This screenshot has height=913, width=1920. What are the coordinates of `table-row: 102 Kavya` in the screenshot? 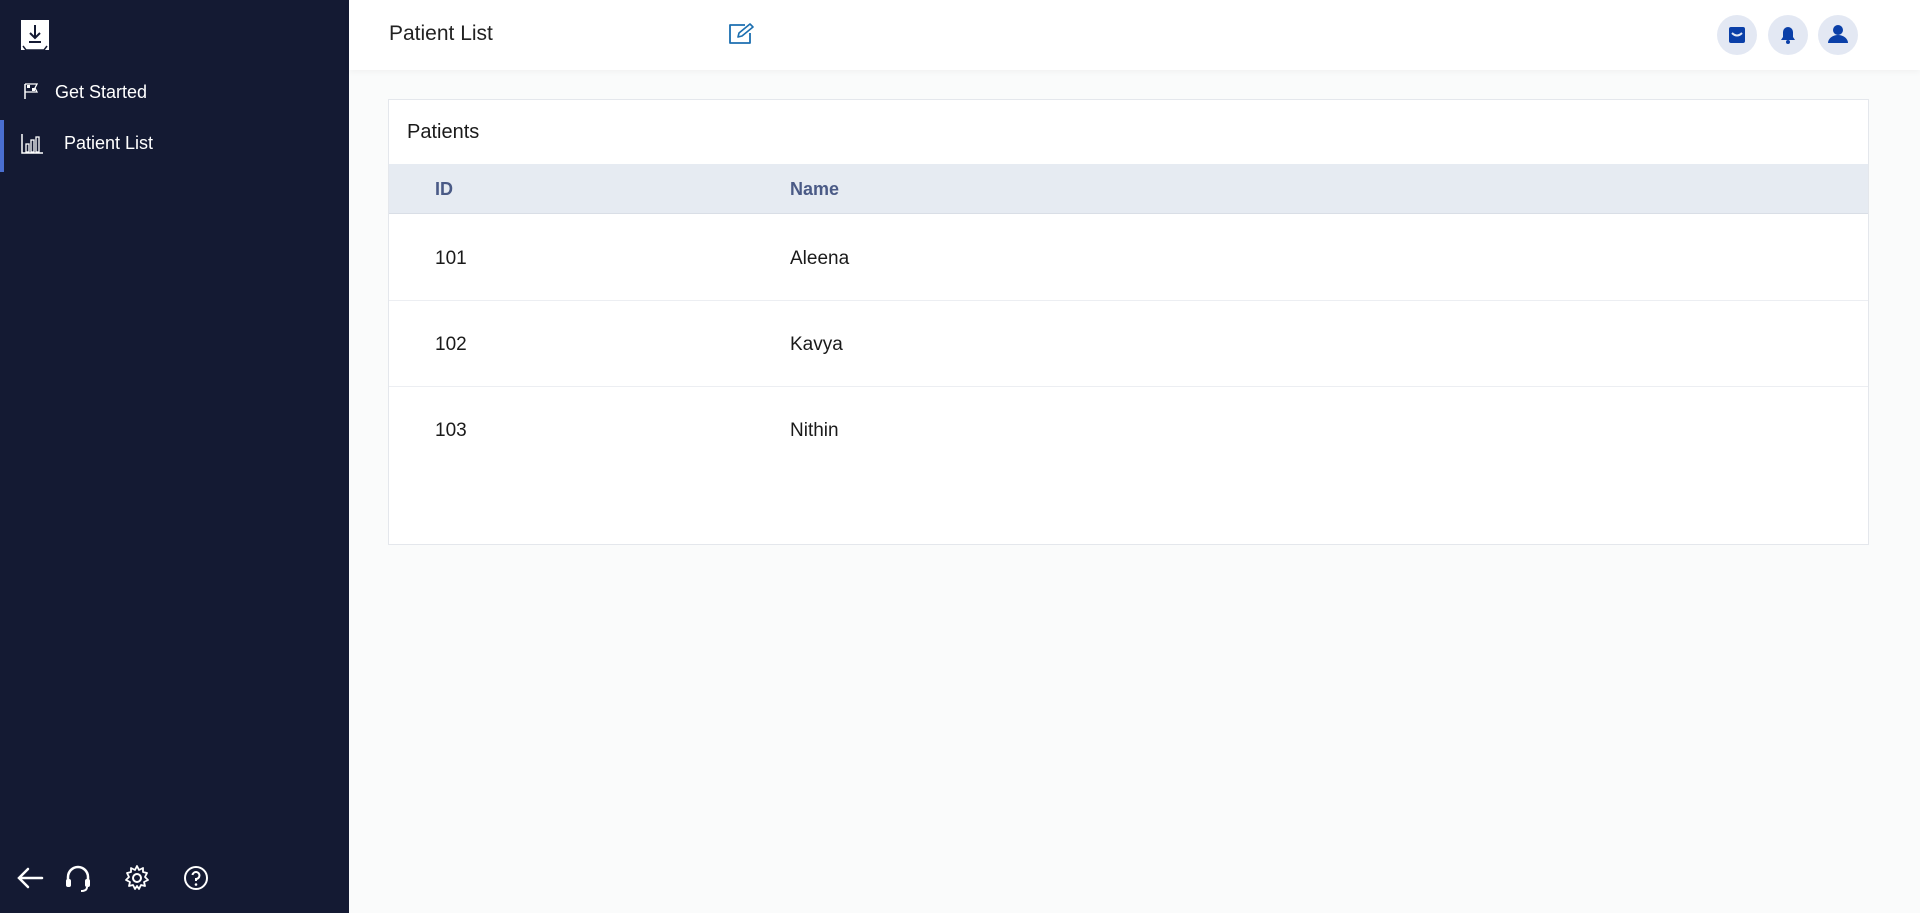 It's located at (1128, 344).